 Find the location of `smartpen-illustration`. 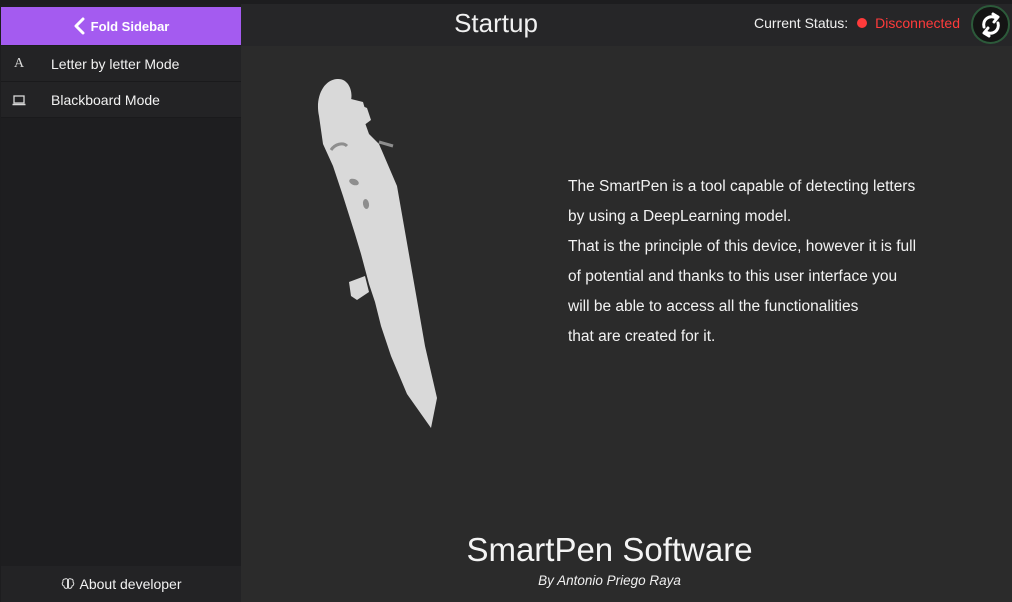

smartpen-illustration is located at coordinates (377, 253).